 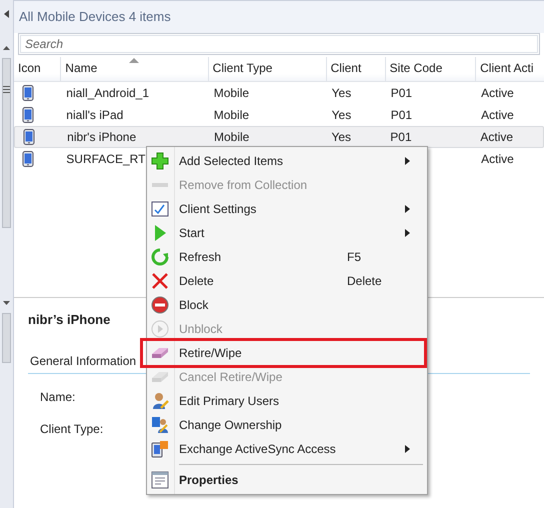 What do you see at coordinates (160, 449) in the screenshot?
I see `device-sync-icon` at bounding box center [160, 449].